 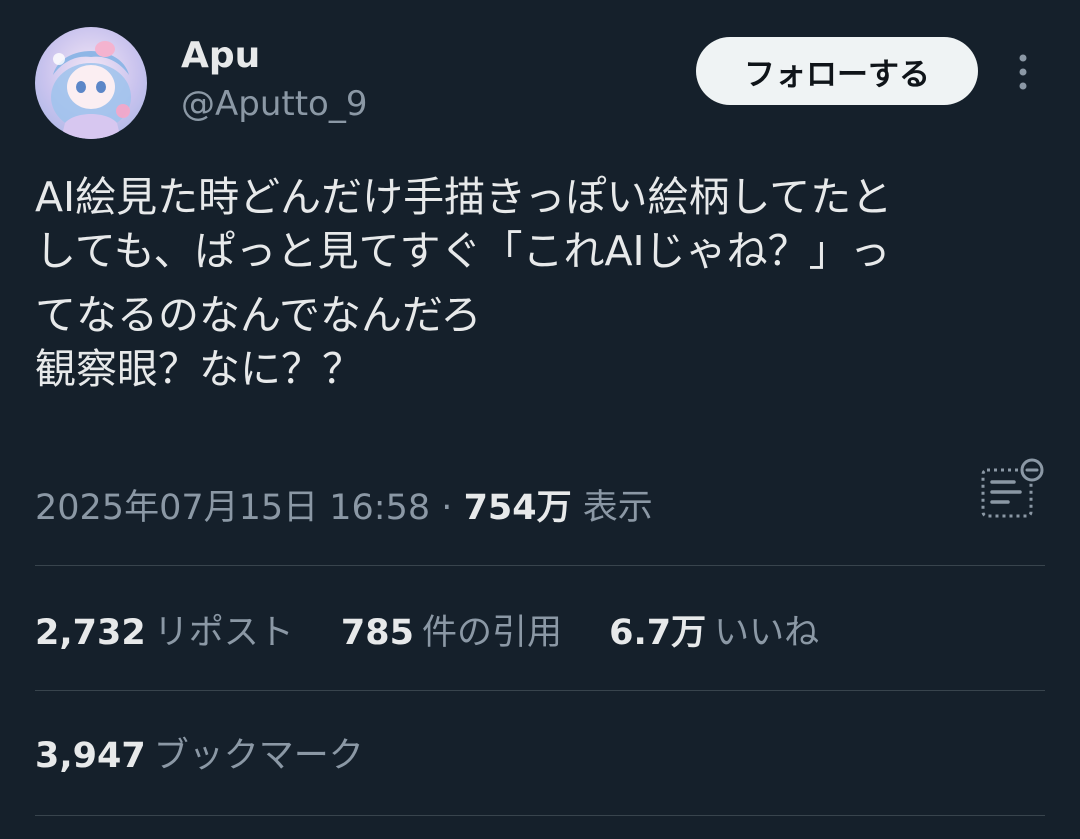 I want to click on tweet-datetime: 2025年07月15日 16:58, so click(x=232, y=508).